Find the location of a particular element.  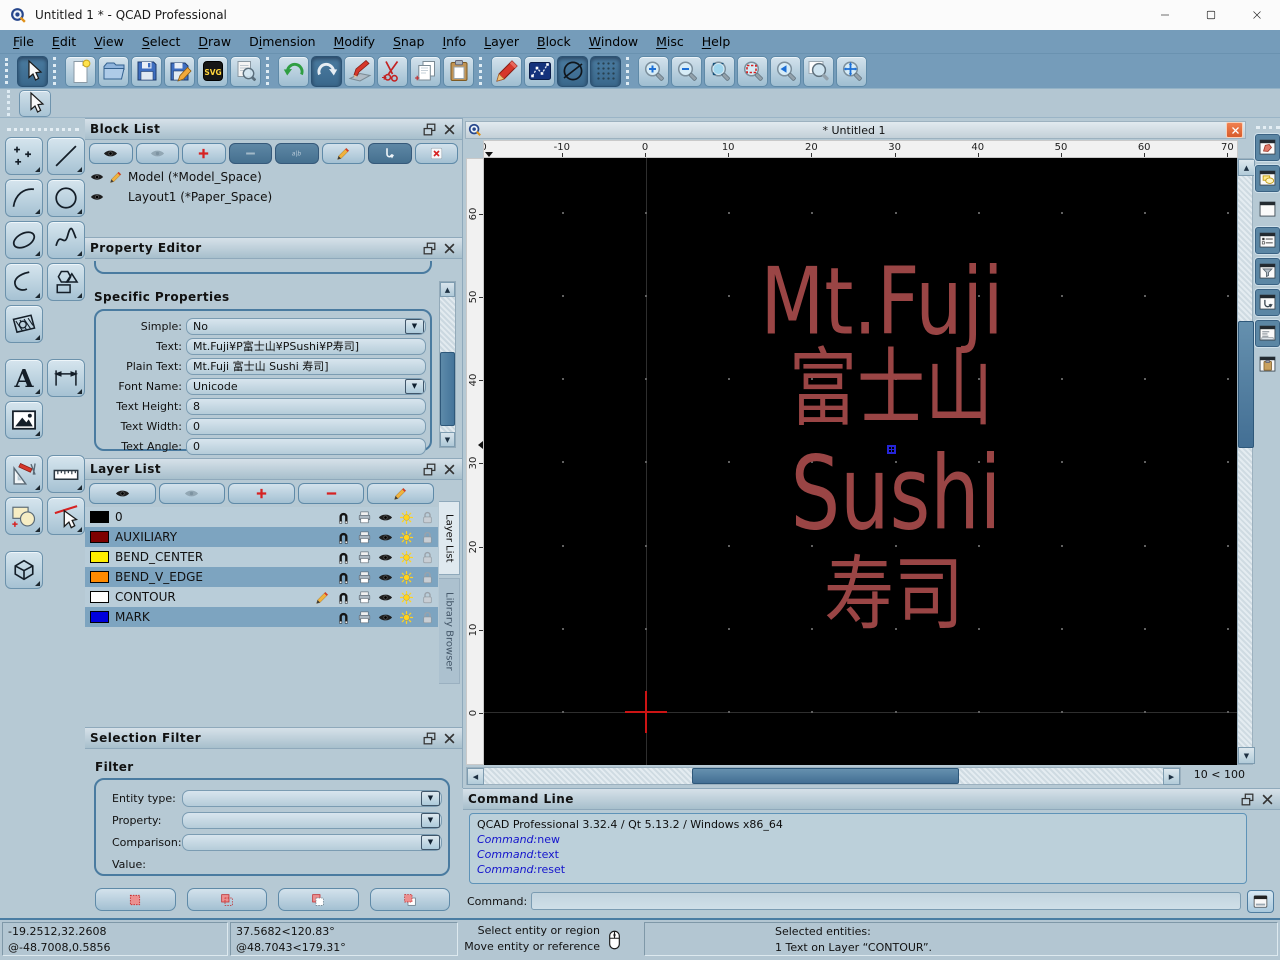

dimension-tool-button is located at coordinates (65, 378).